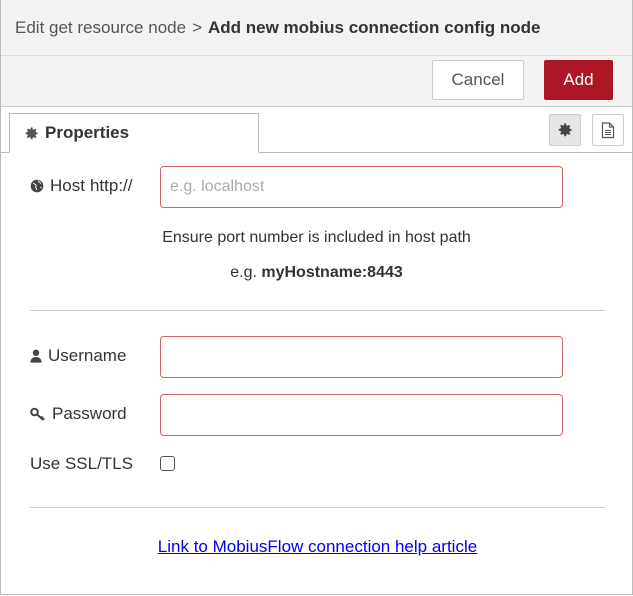 This screenshot has width=633, height=596. What do you see at coordinates (316, 81) in the screenshot?
I see `editor-toolbar: Cancel Add` at bounding box center [316, 81].